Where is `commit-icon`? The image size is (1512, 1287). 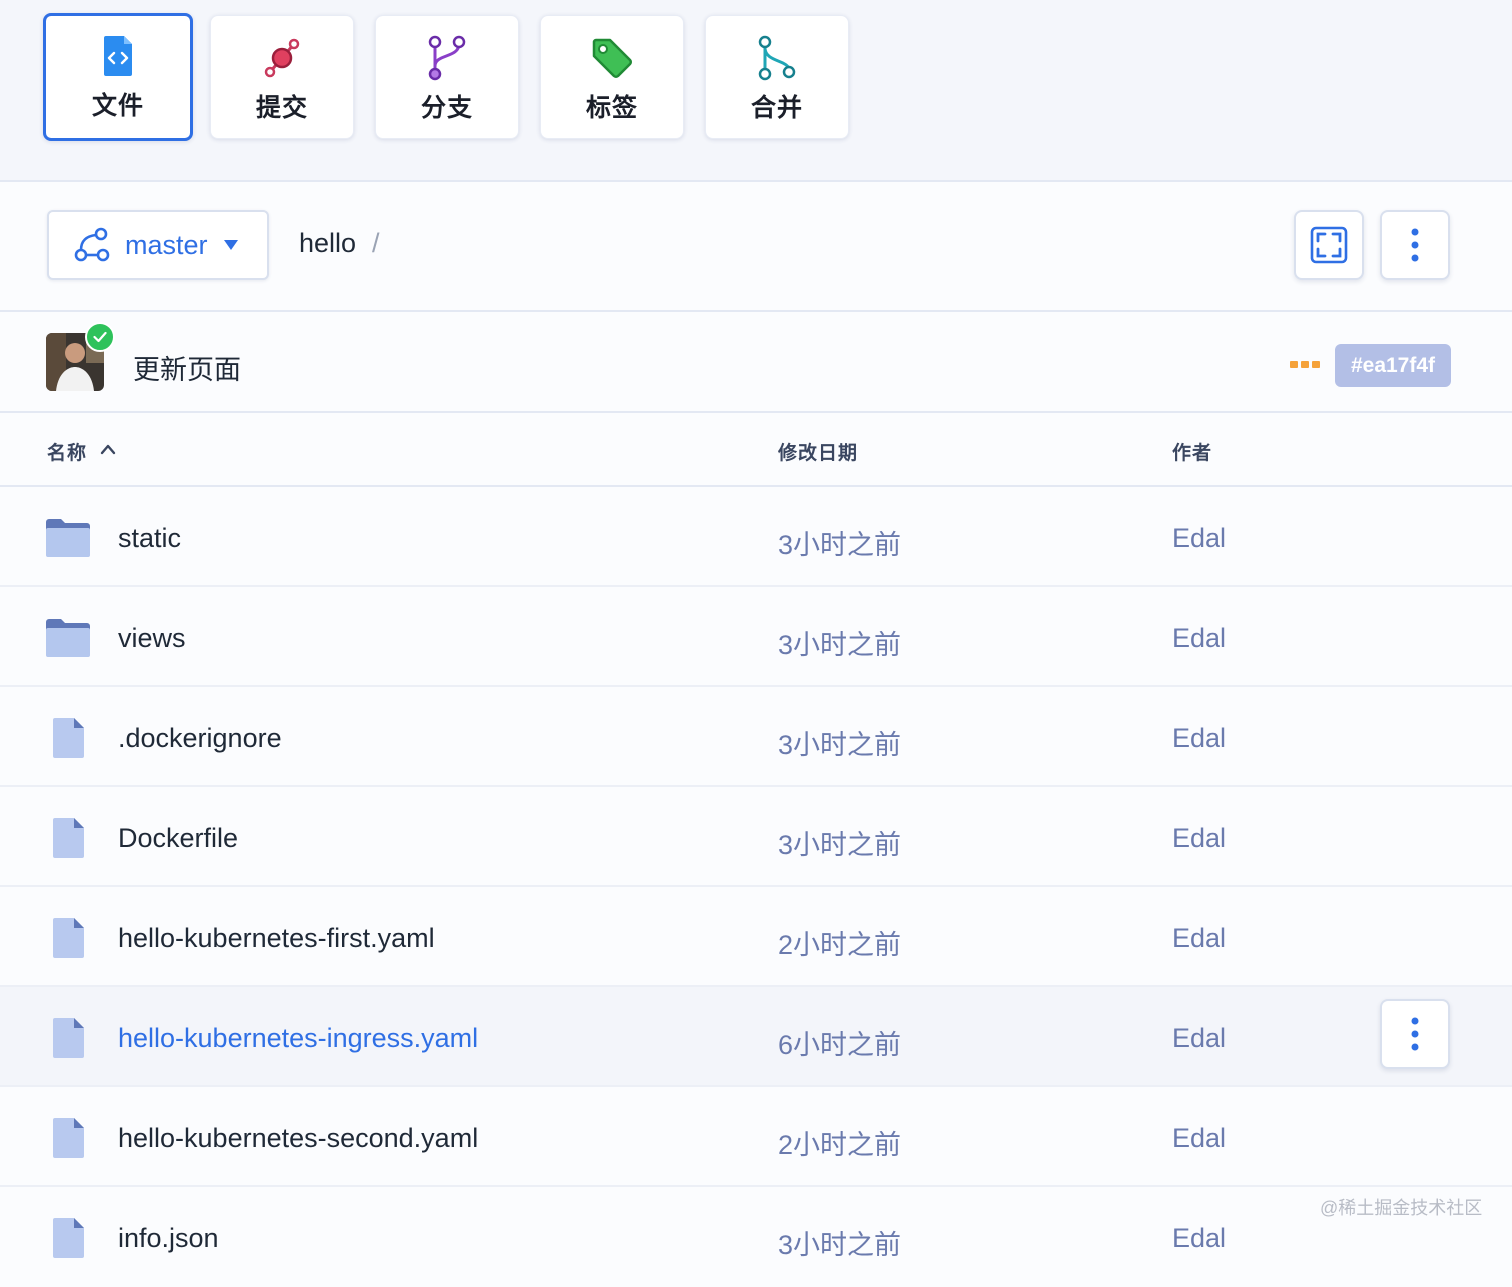
commit-icon is located at coordinates (282, 58).